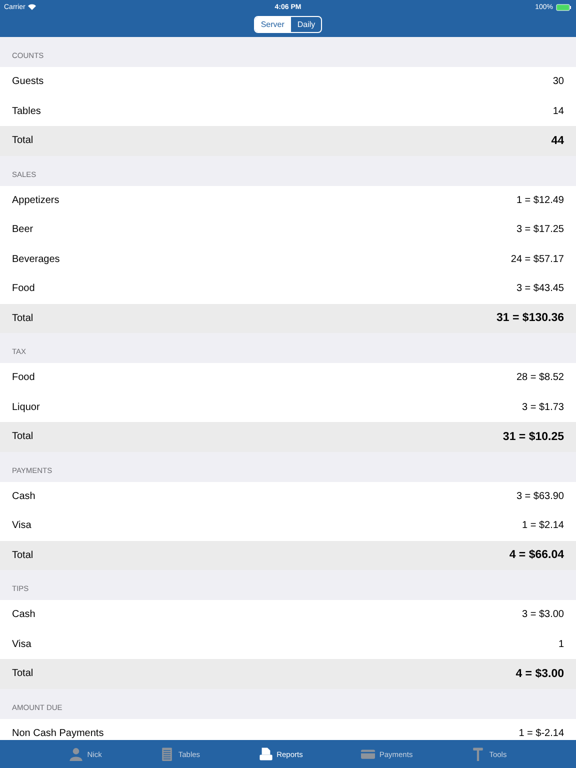 The width and height of the screenshot is (576, 768). What do you see at coordinates (167, 754) in the screenshot?
I see `notepad-icon` at bounding box center [167, 754].